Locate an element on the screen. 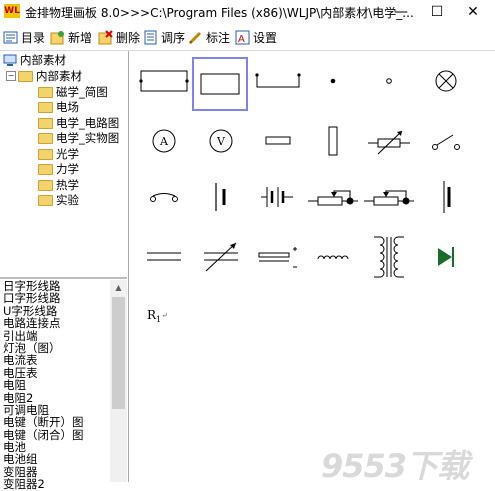  electrolytic-capacitor-symbol is located at coordinates (278, 257).